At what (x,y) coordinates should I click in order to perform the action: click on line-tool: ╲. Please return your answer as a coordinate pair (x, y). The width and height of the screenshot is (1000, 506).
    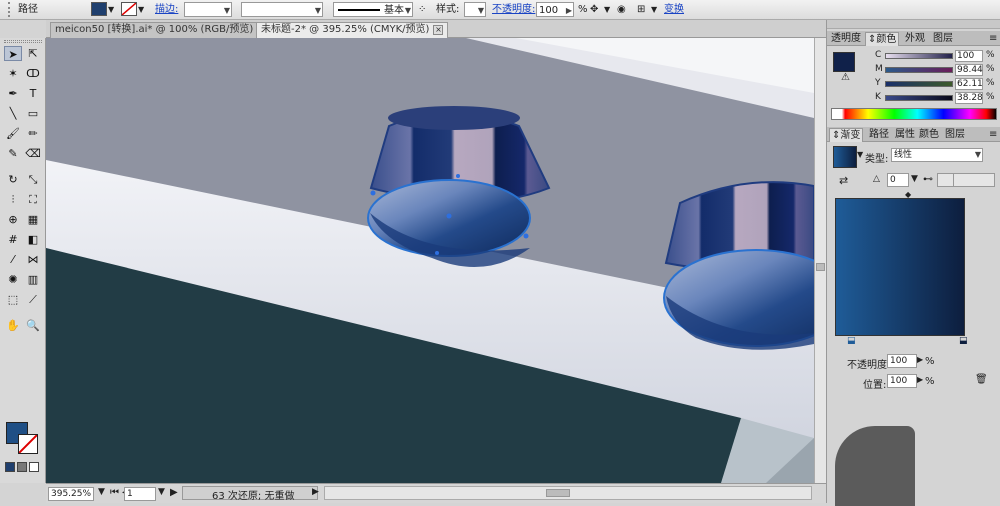
    Looking at the image, I should click on (13, 113).